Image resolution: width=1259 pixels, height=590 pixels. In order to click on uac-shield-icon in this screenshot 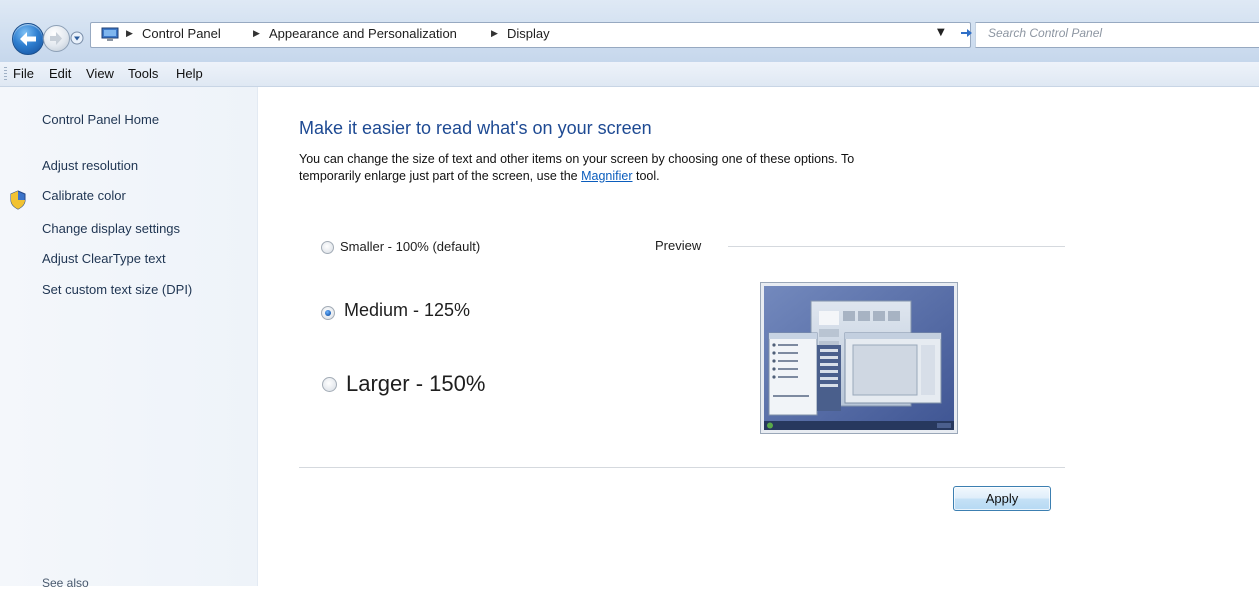, I will do `click(18, 200)`.